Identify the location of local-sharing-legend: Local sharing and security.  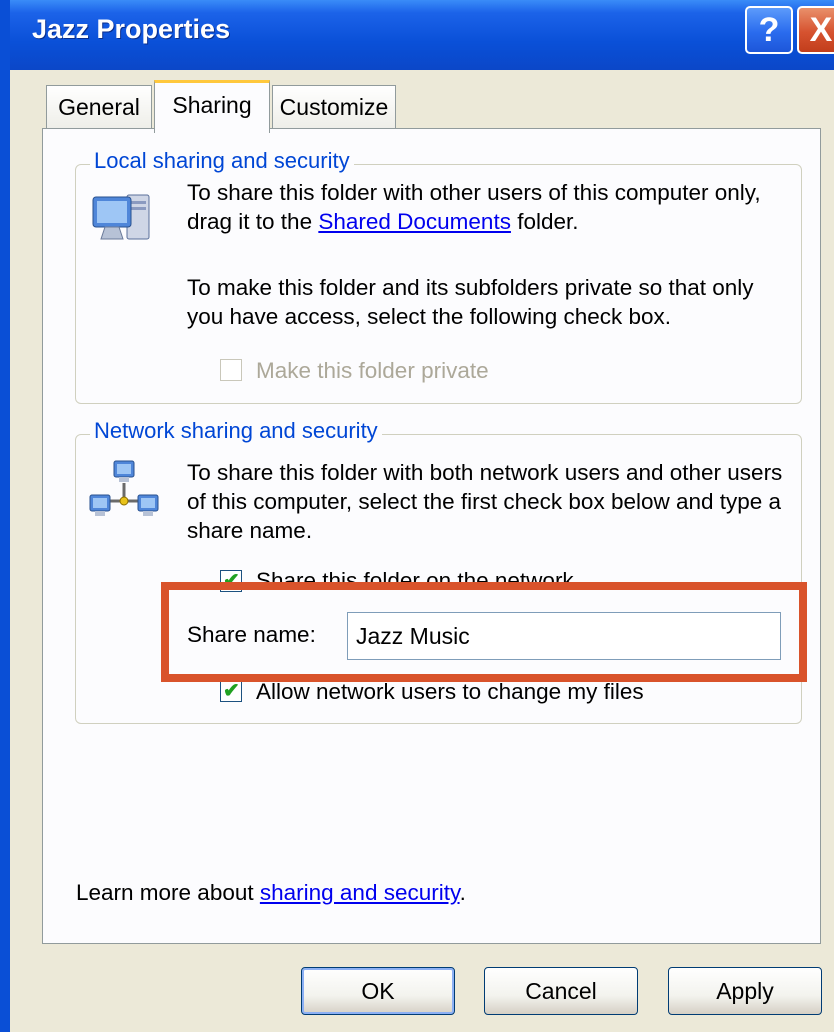
(222, 161).